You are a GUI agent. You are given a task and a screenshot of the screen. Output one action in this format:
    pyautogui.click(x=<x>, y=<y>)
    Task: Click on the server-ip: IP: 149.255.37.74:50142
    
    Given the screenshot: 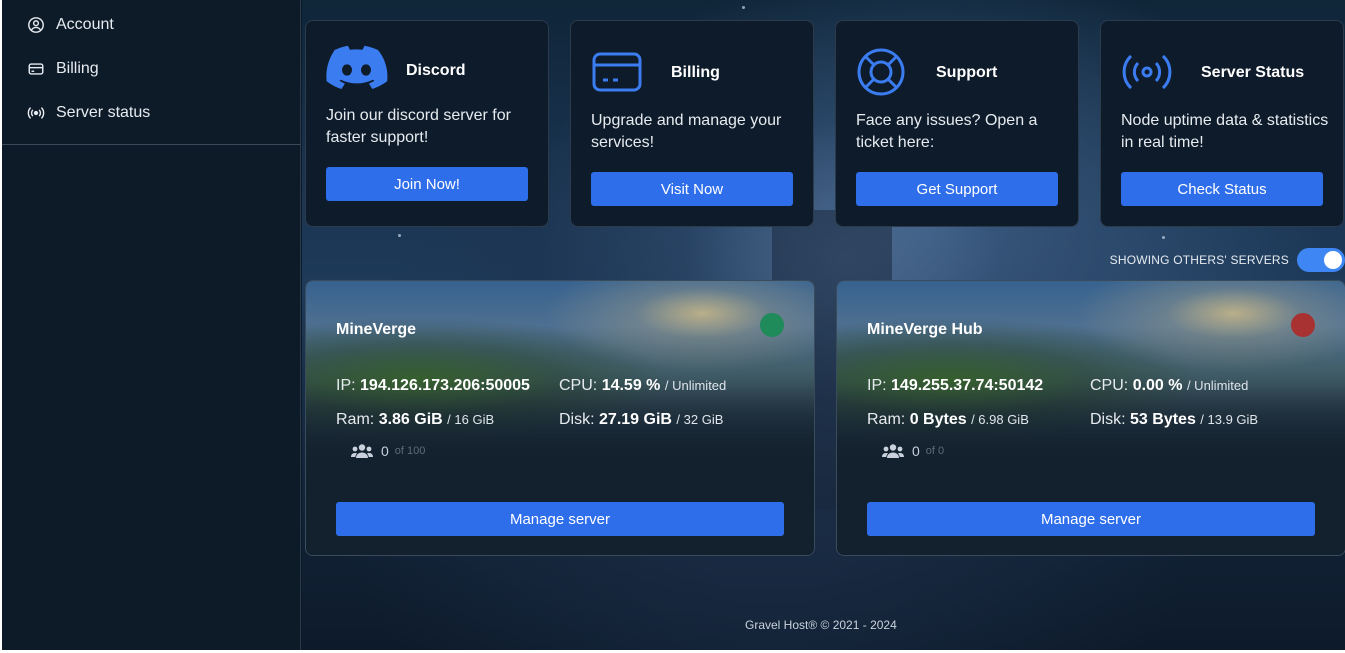 What is the action you would take?
    pyautogui.click(x=955, y=385)
    